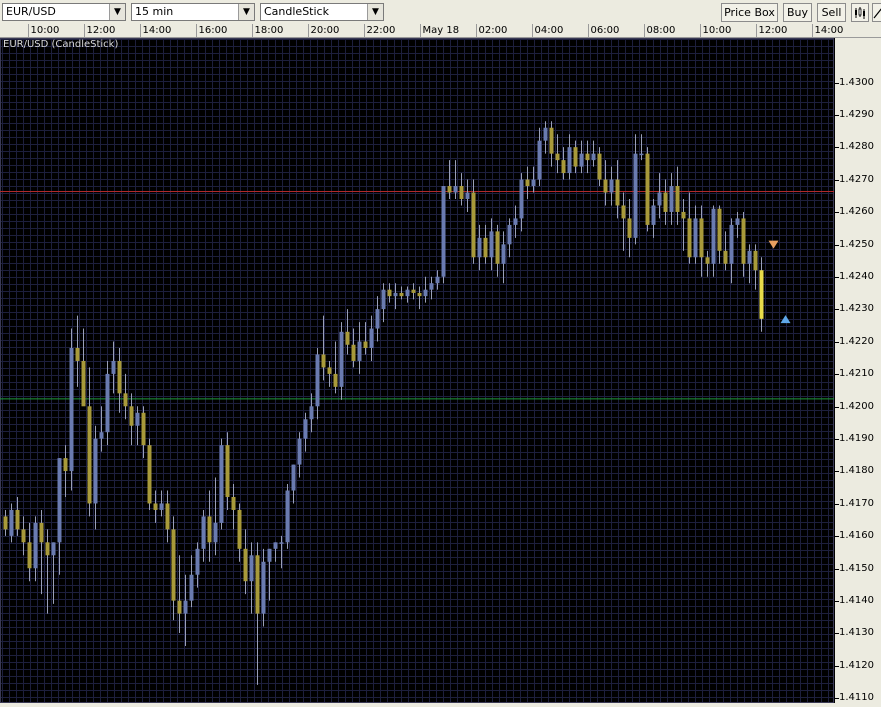 The width and height of the screenshot is (881, 707). I want to click on symbol-select-value: EUR/USD, so click(31, 11).